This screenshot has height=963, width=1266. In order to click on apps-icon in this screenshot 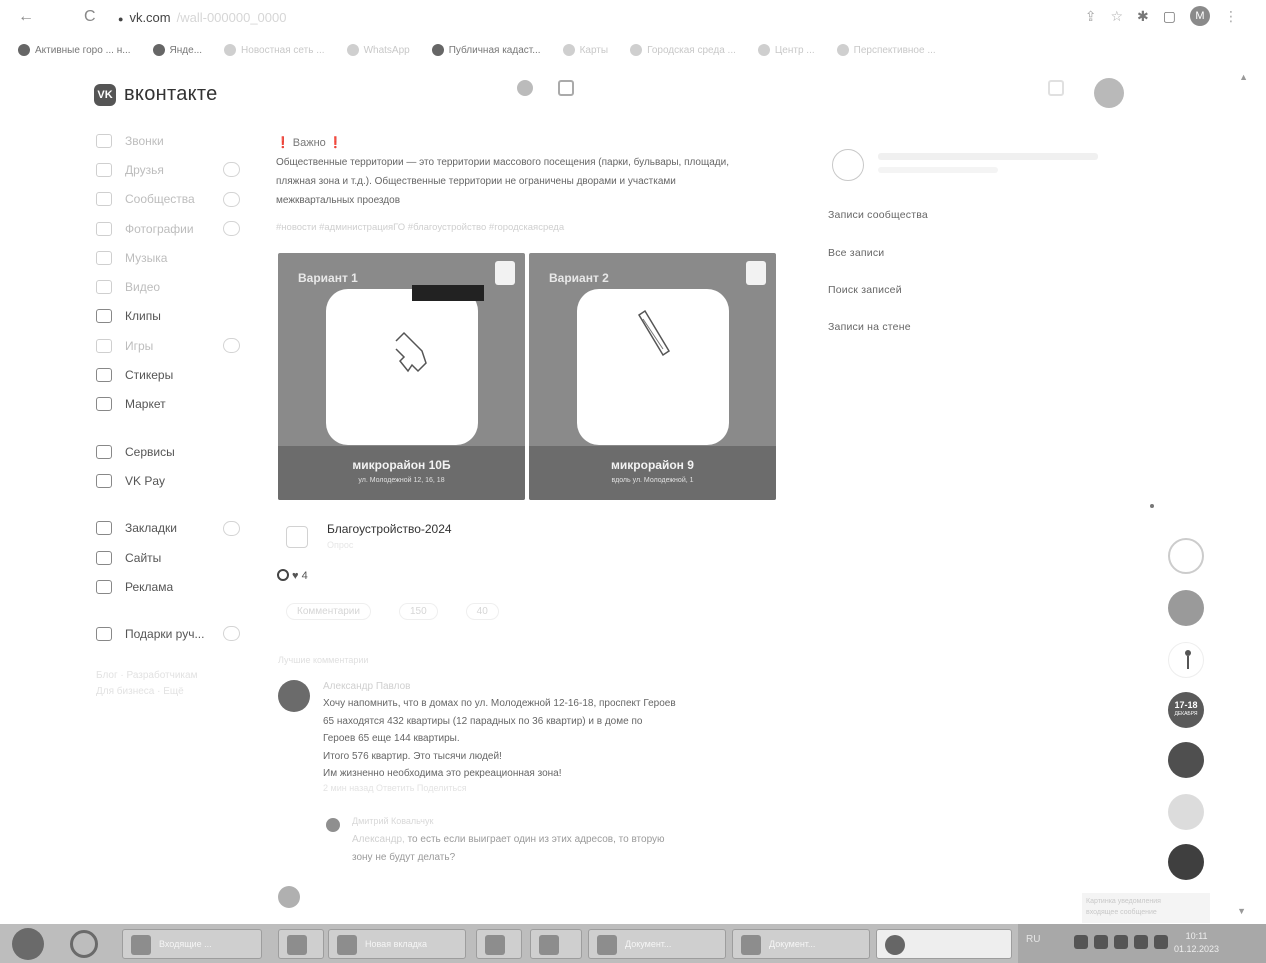, I will do `click(1056, 88)`.